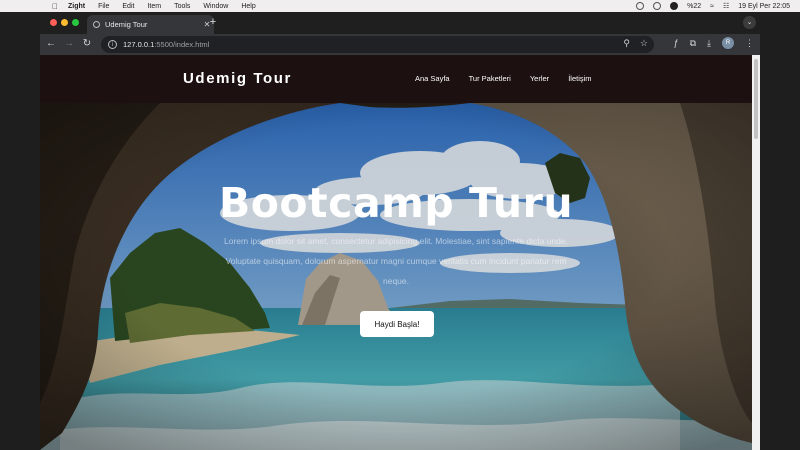 Image resolution: width=800 pixels, height=450 pixels. What do you see at coordinates (103, 6) in the screenshot?
I see `menu-file: File` at bounding box center [103, 6].